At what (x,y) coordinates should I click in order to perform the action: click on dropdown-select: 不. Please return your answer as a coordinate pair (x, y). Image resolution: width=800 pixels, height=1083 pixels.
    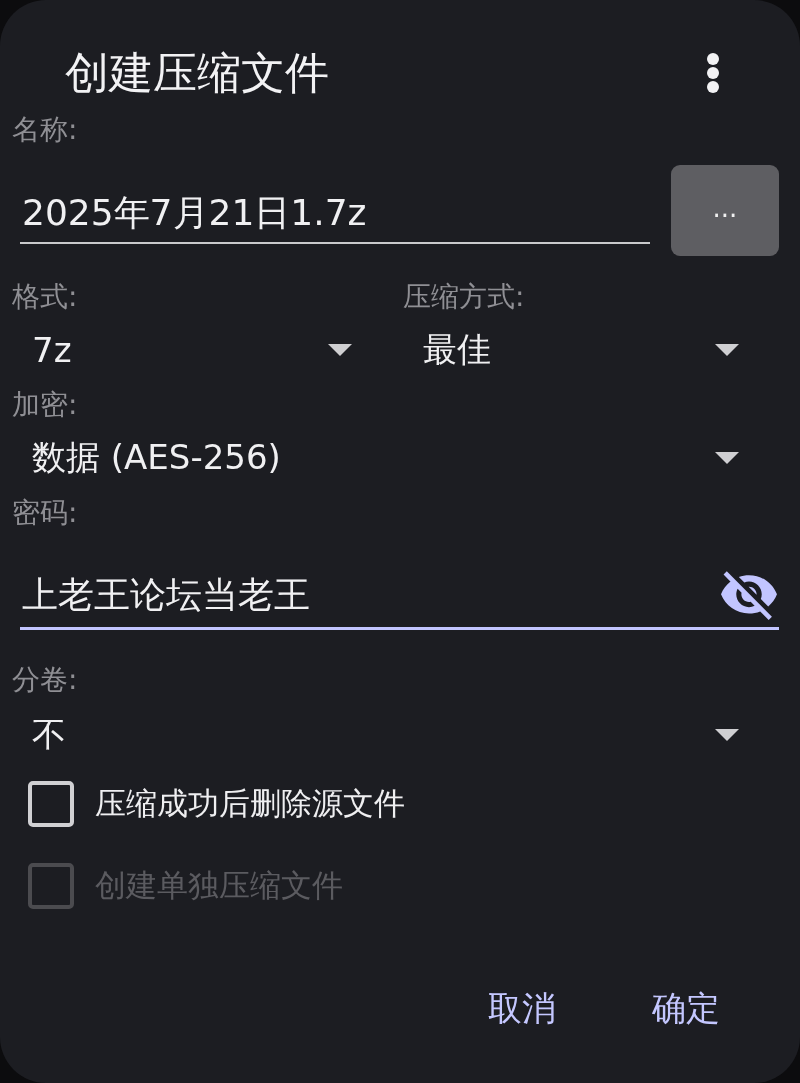
    Looking at the image, I should click on (395, 735).